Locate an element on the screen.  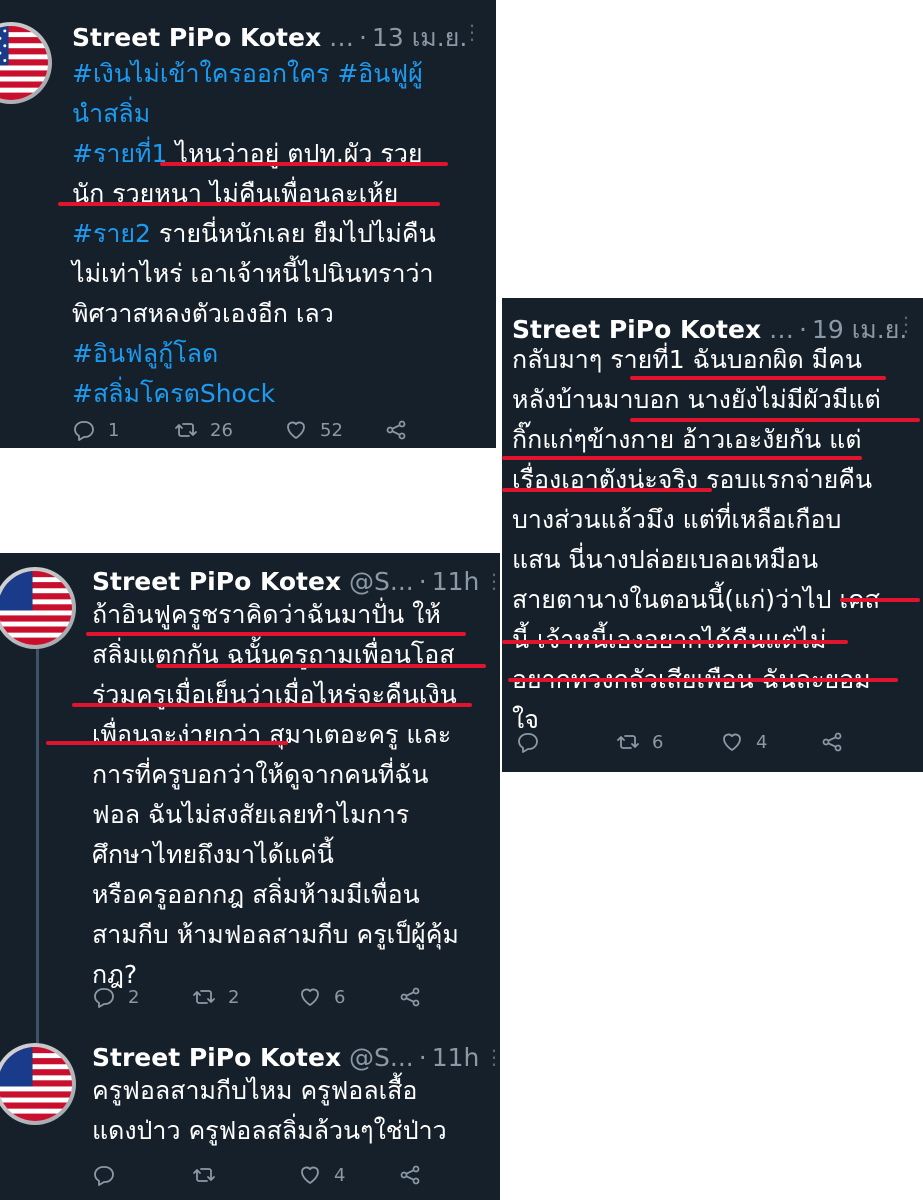
reply-count: 2 is located at coordinates (134, 997).